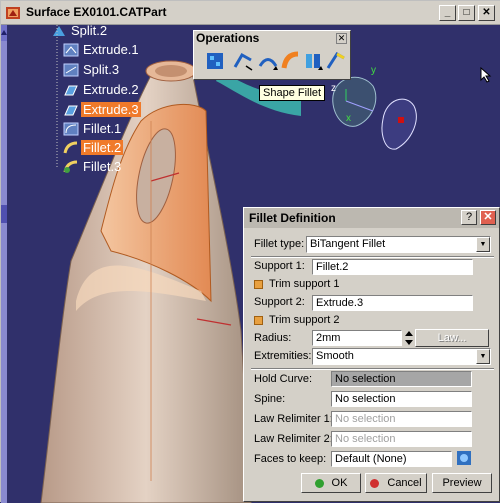 The image size is (500, 503). I want to click on dialog-title: Fillet Definition, so click(292, 218).